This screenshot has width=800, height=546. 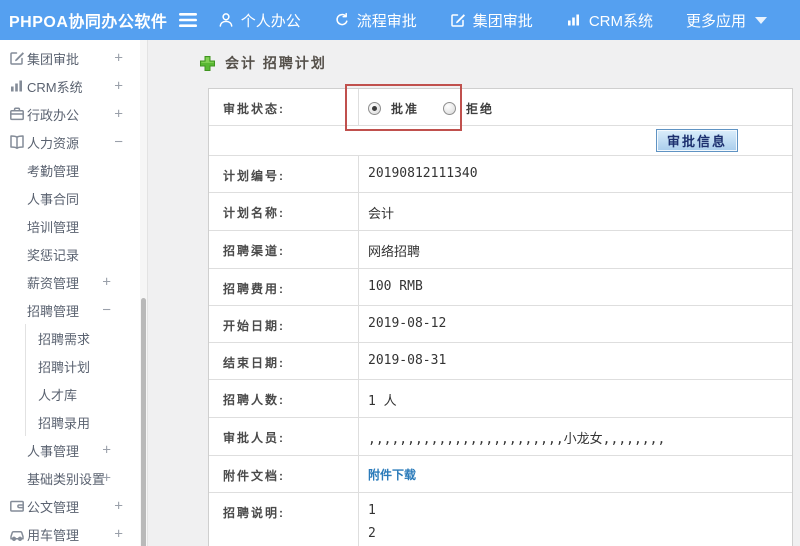 I want to click on plan-number-label: 计划编号:, so click(x=284, y=174).